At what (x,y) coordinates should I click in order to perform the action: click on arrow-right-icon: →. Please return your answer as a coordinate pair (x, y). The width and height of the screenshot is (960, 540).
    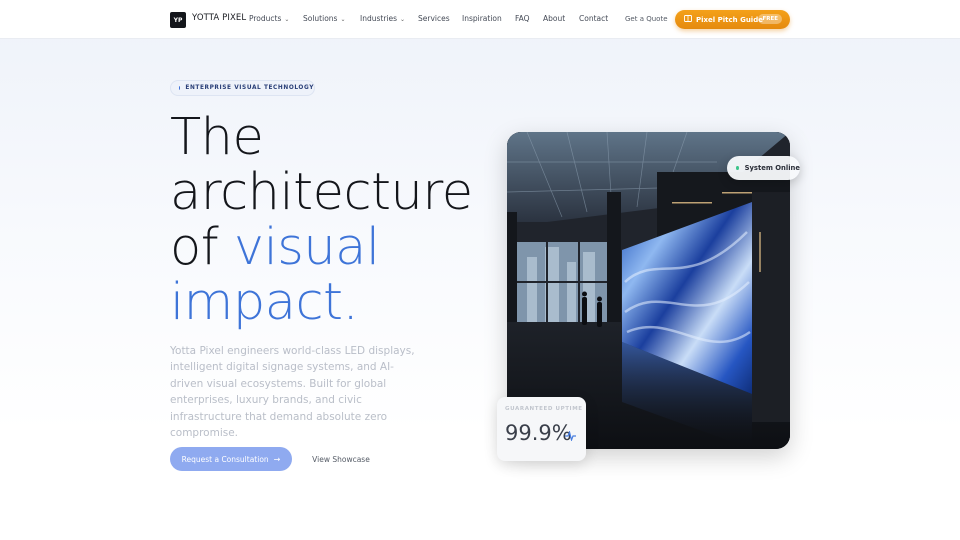
    Looking at the image, I should click on (277, 459).